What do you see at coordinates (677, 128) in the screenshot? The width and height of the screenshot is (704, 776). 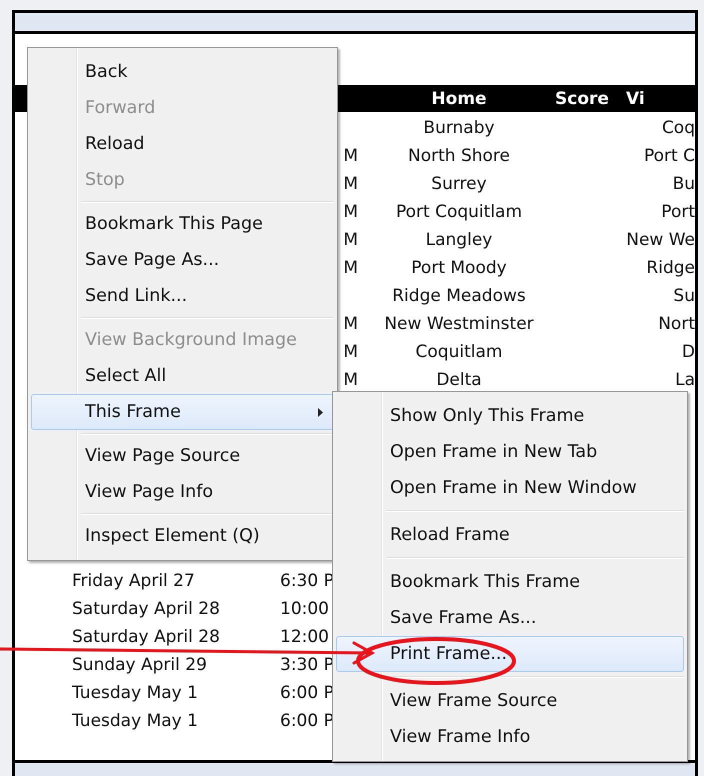 I see `table-cell-text: Coq` at bounding box center [677, 128].